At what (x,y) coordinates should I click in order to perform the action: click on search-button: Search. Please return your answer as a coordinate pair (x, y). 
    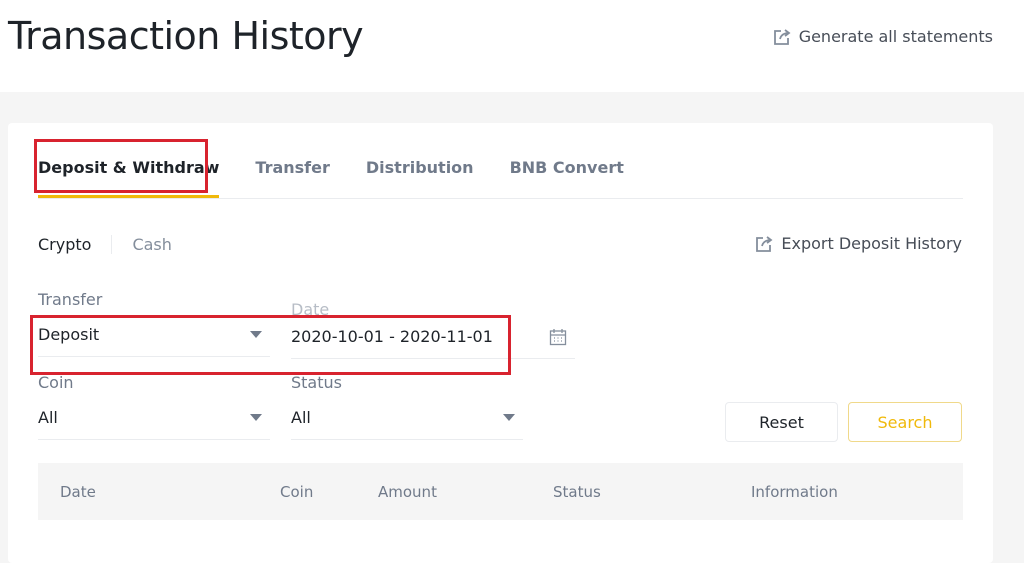
    Looking at the image, I should click on (905, 422).